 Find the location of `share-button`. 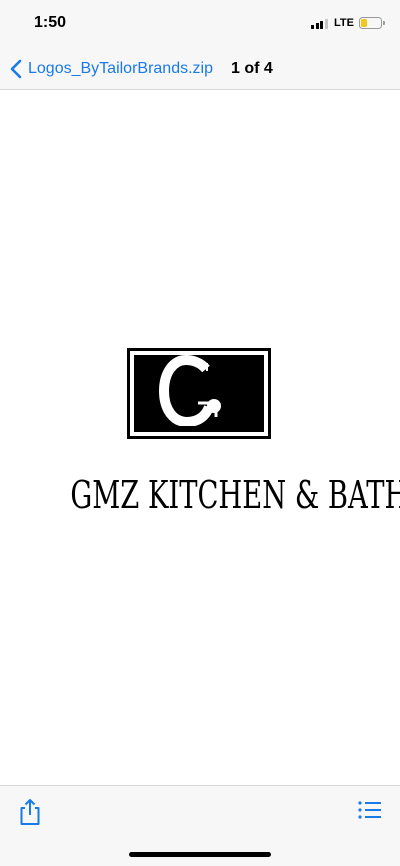

share-button is located at coordinates (30, 814).